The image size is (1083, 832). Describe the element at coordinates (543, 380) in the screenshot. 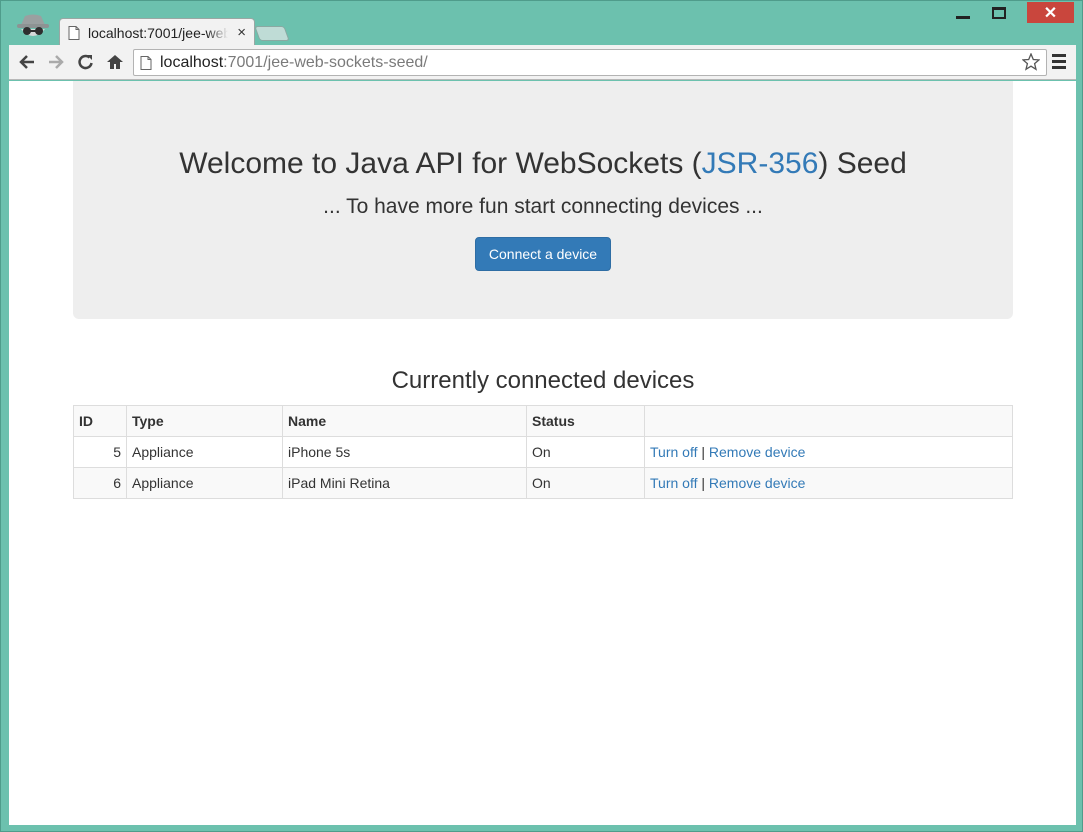

I see `devices-heading: Currently connected devices` at that location.